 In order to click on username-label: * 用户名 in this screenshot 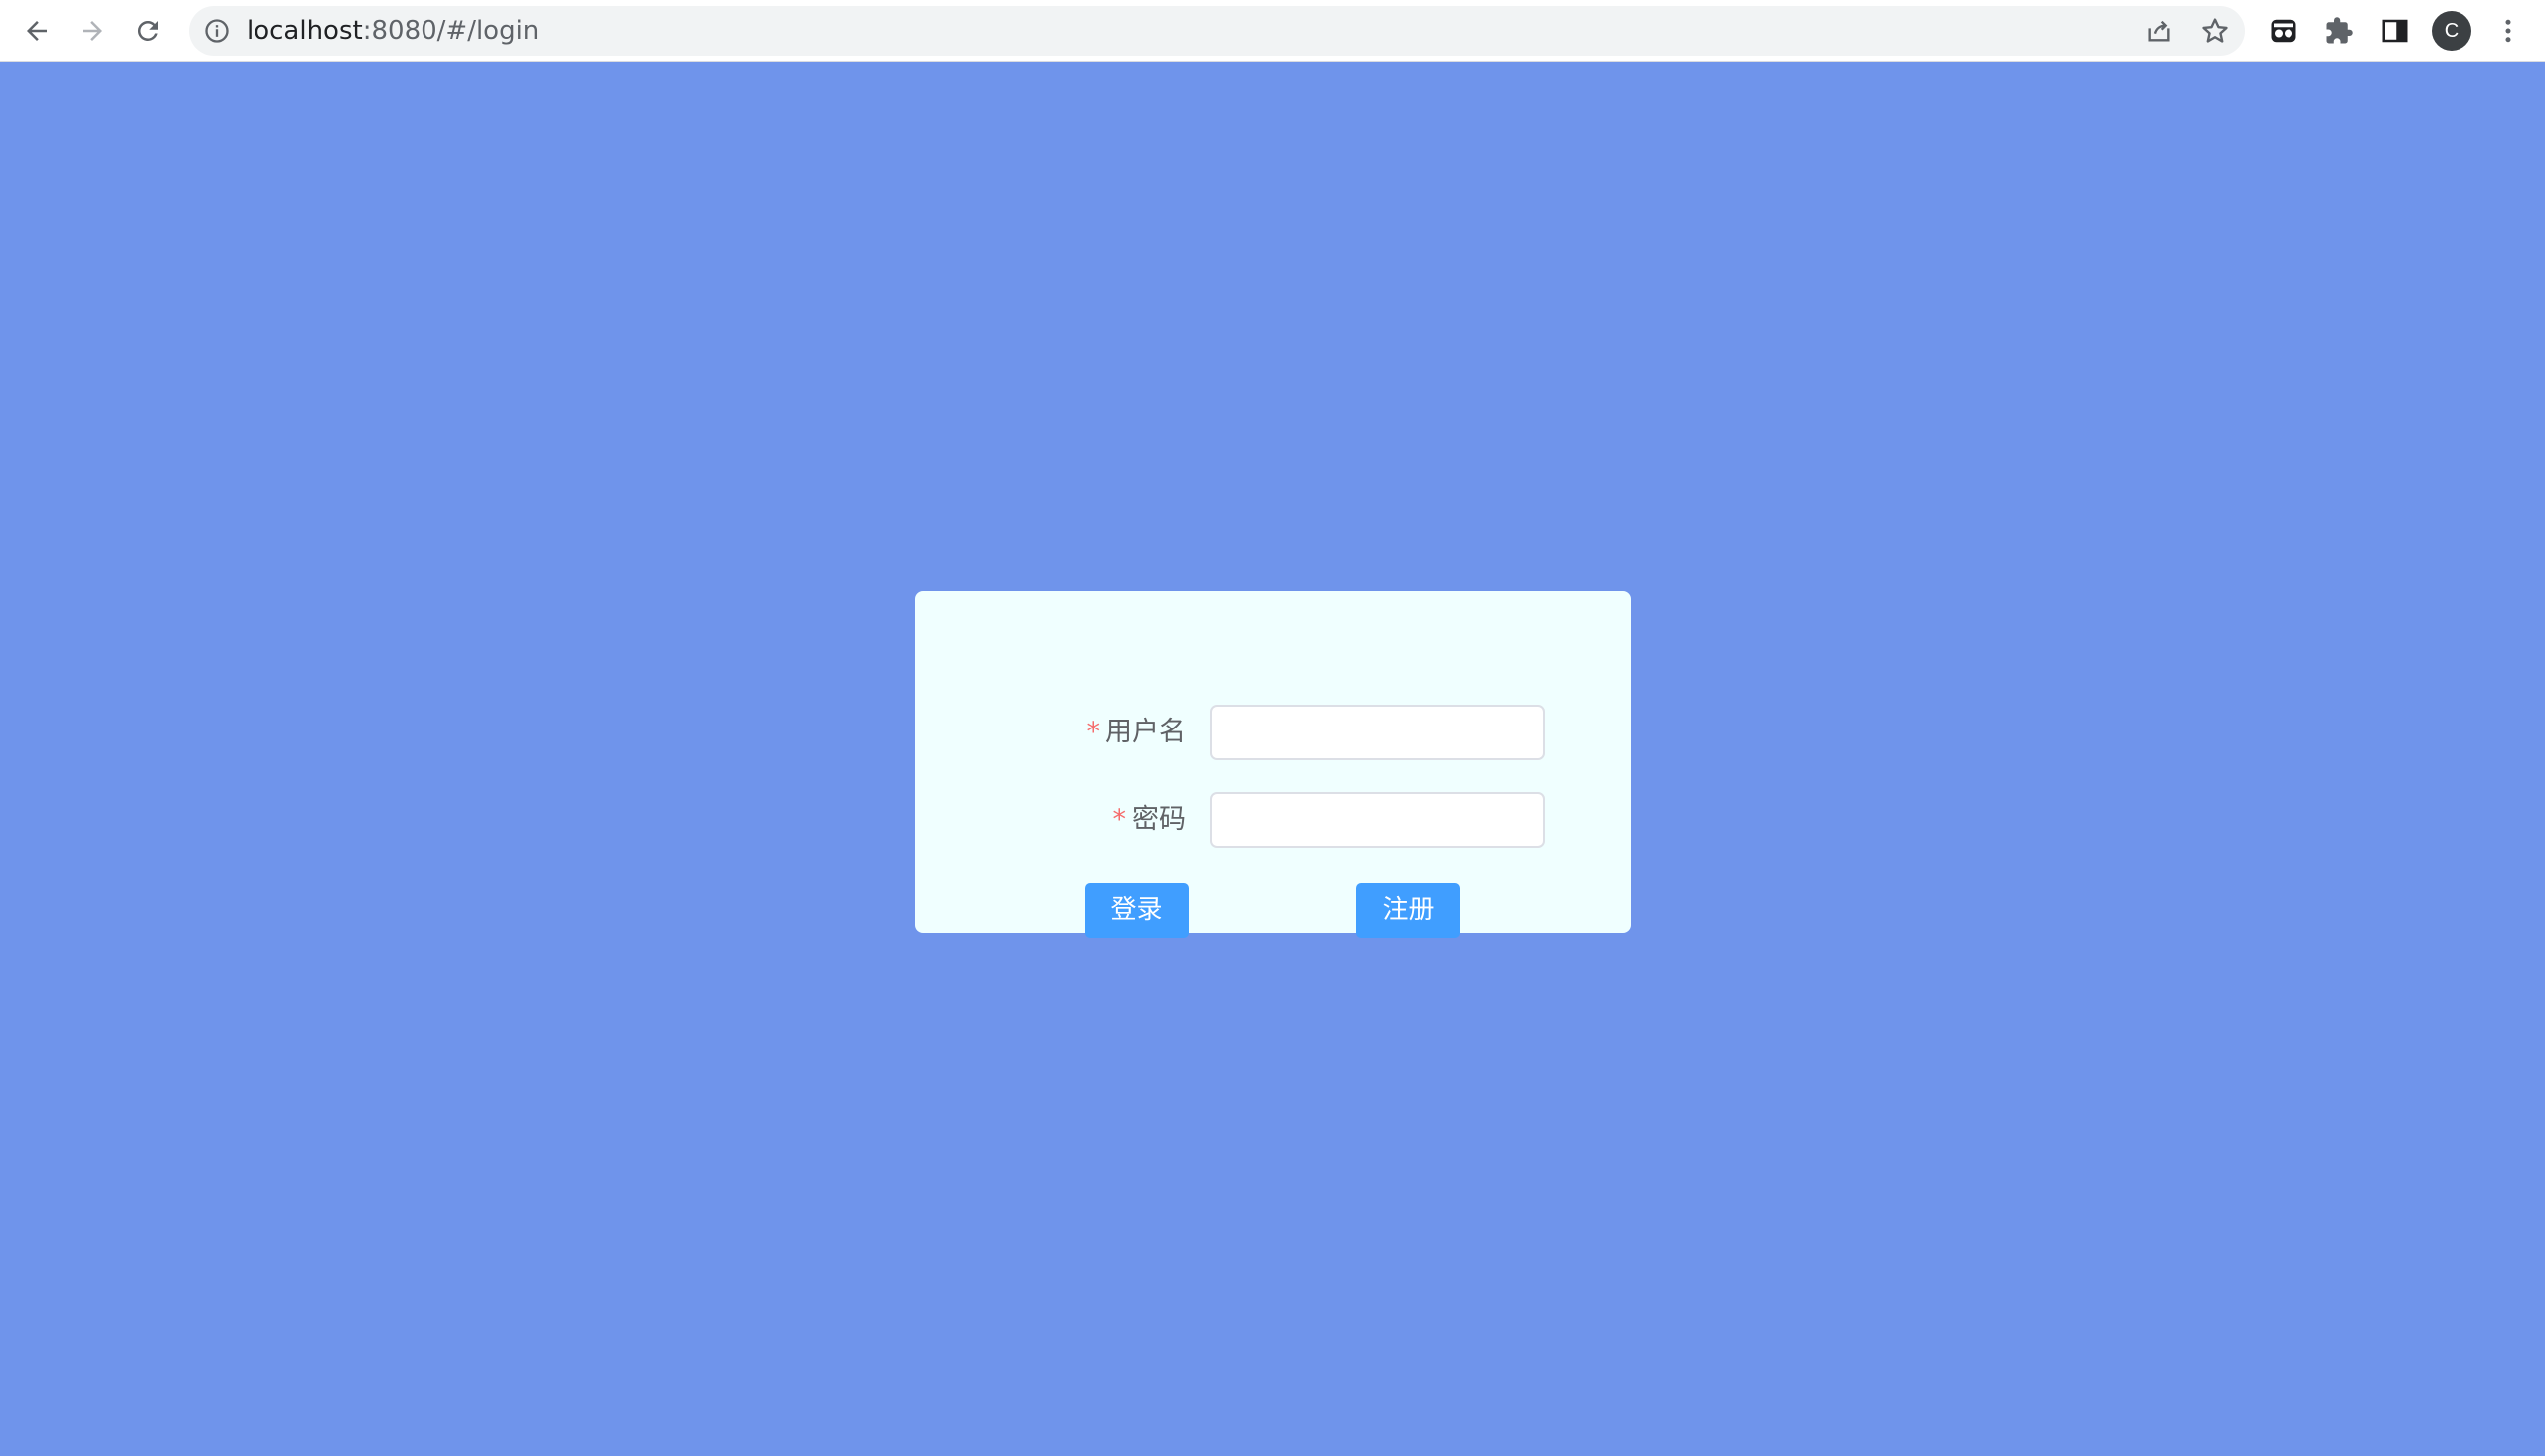, I will do `click(1137, 732)`.